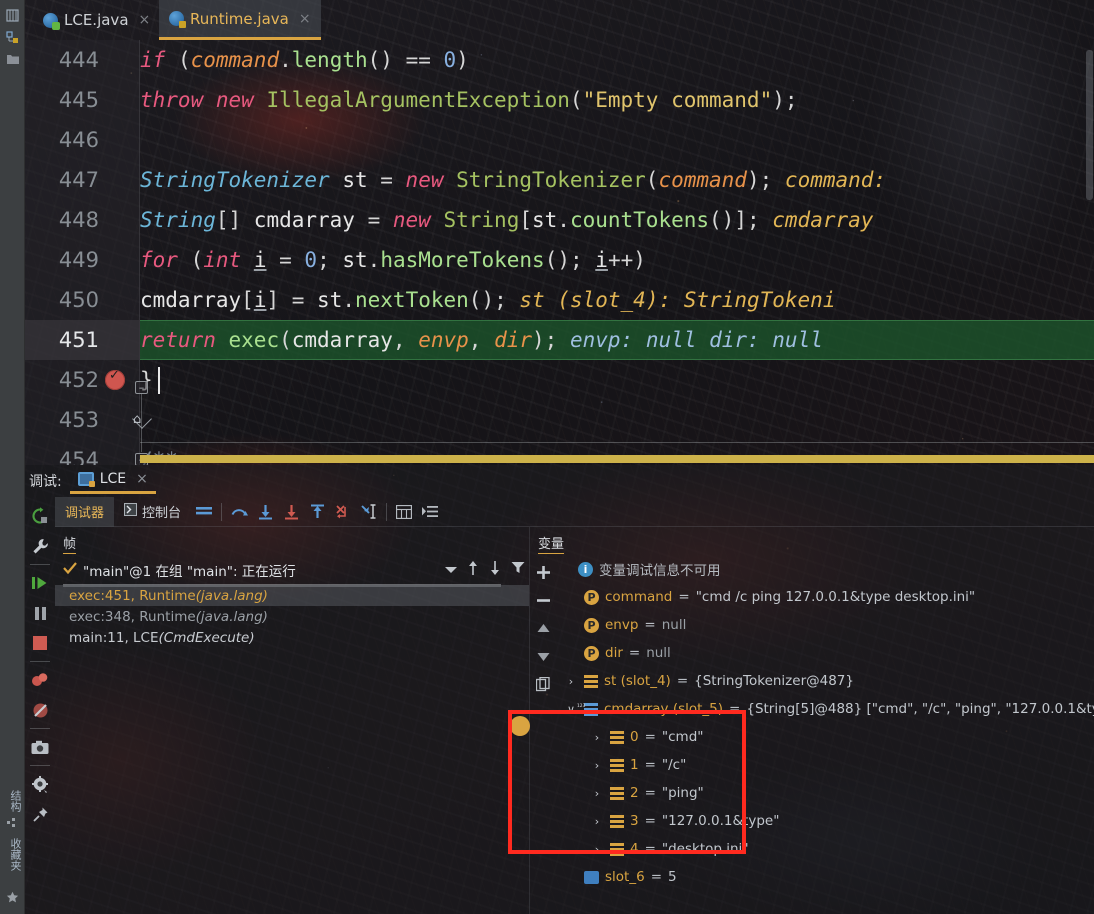 The width and height of the screenshot is (1094, 914). Describe the element at coordinates (239, 512) in the screenshot. I see `step-over-icon` at that location.